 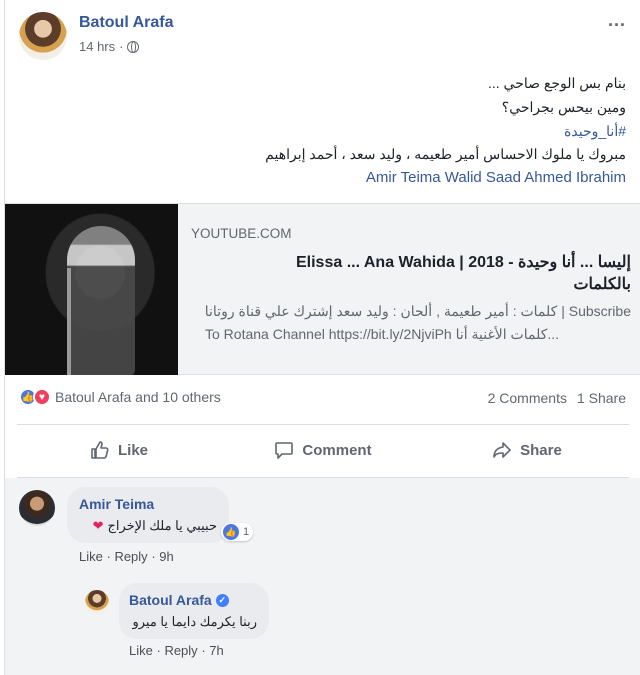 I want to click on comment-button-label: Comment, so click(x=337, y=450).